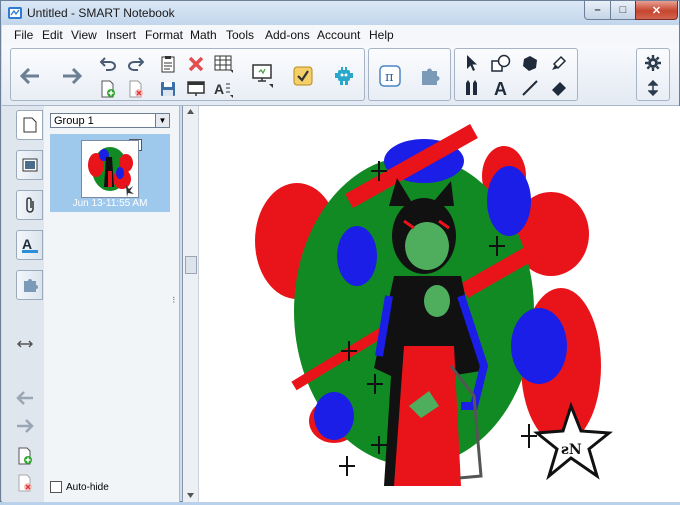 The width and height of the screenshot is (680, 505). Describe the element at coordinates (168, 89) in the screenshot. I see `save-icon` at that location.